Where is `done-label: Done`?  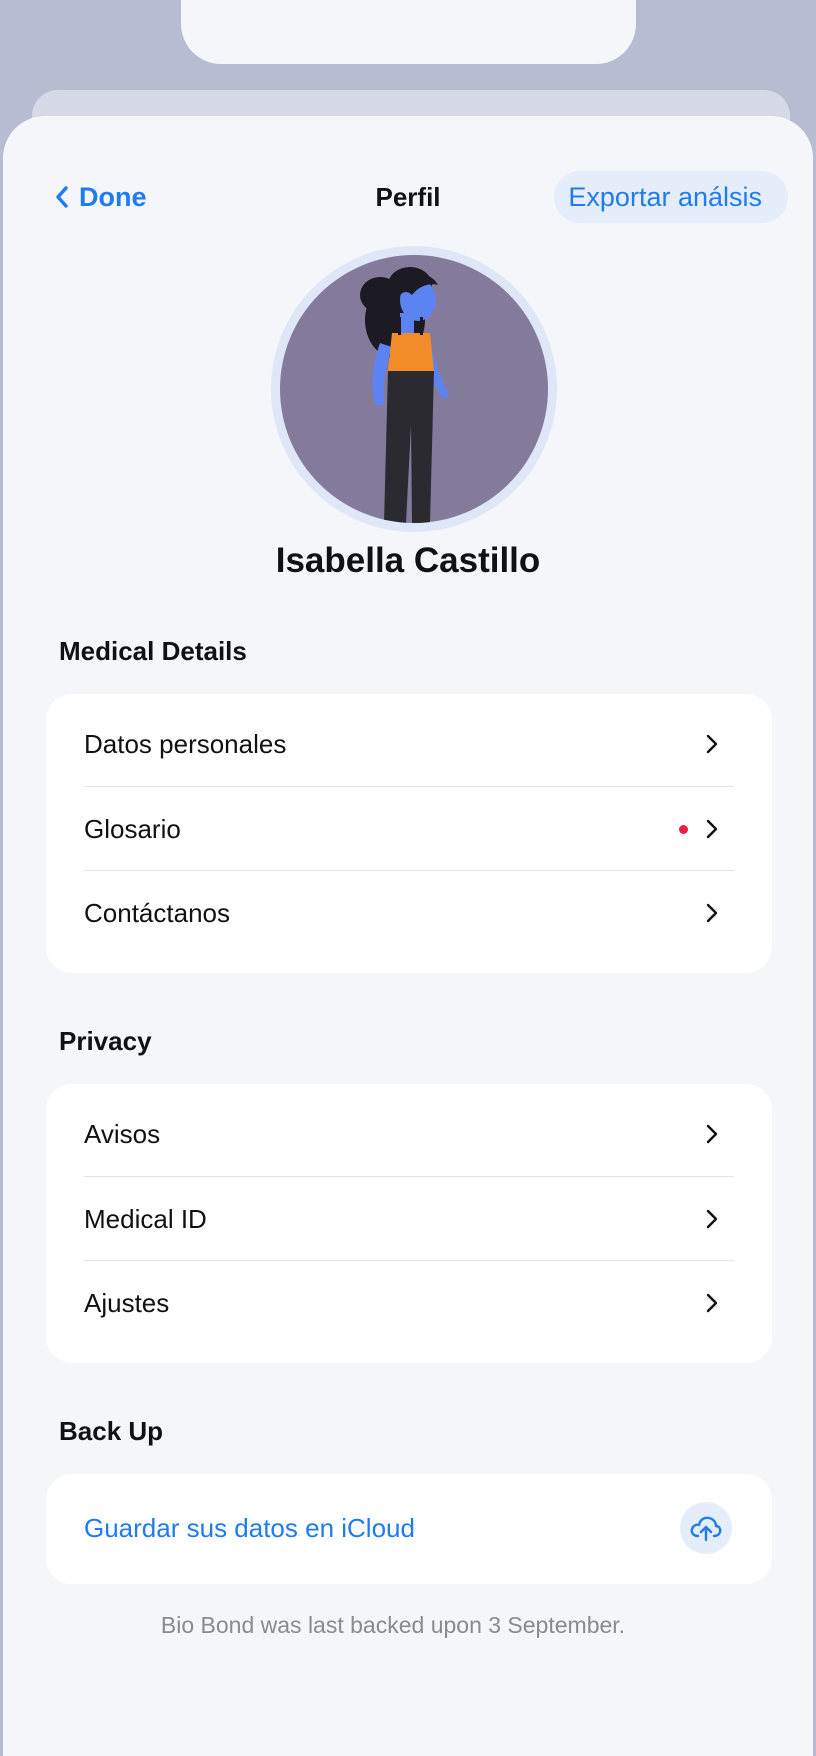 done-label: Done is located at coordinates (113, 196).